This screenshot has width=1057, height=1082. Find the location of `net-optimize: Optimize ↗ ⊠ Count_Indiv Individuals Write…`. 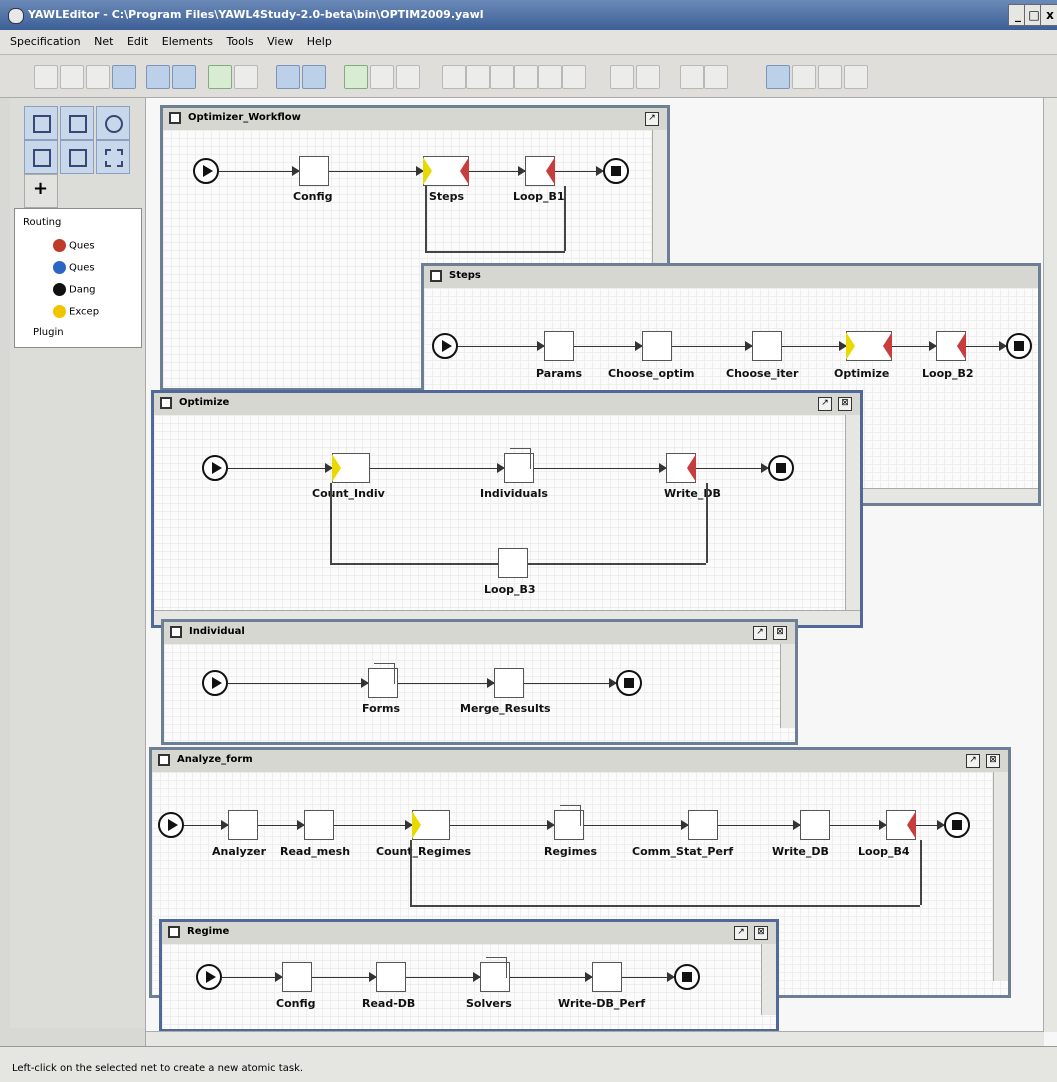

net-optimize: Optimize ↗ ⊠ Count_Indiv Individuals Write… is located at coordinates (507, 509).